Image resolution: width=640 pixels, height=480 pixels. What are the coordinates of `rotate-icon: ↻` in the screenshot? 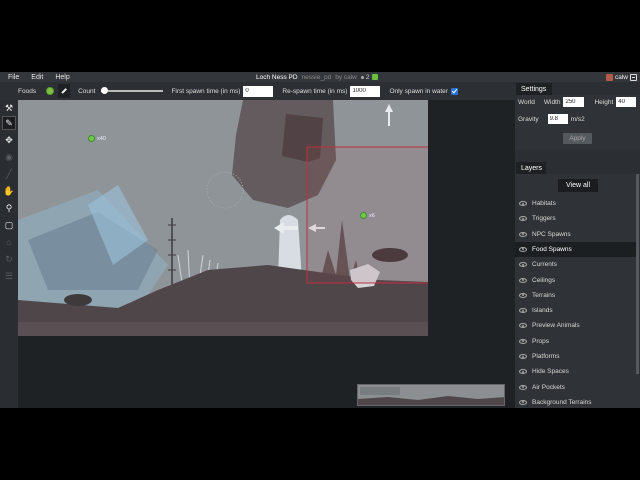 It's located at (9, 259).